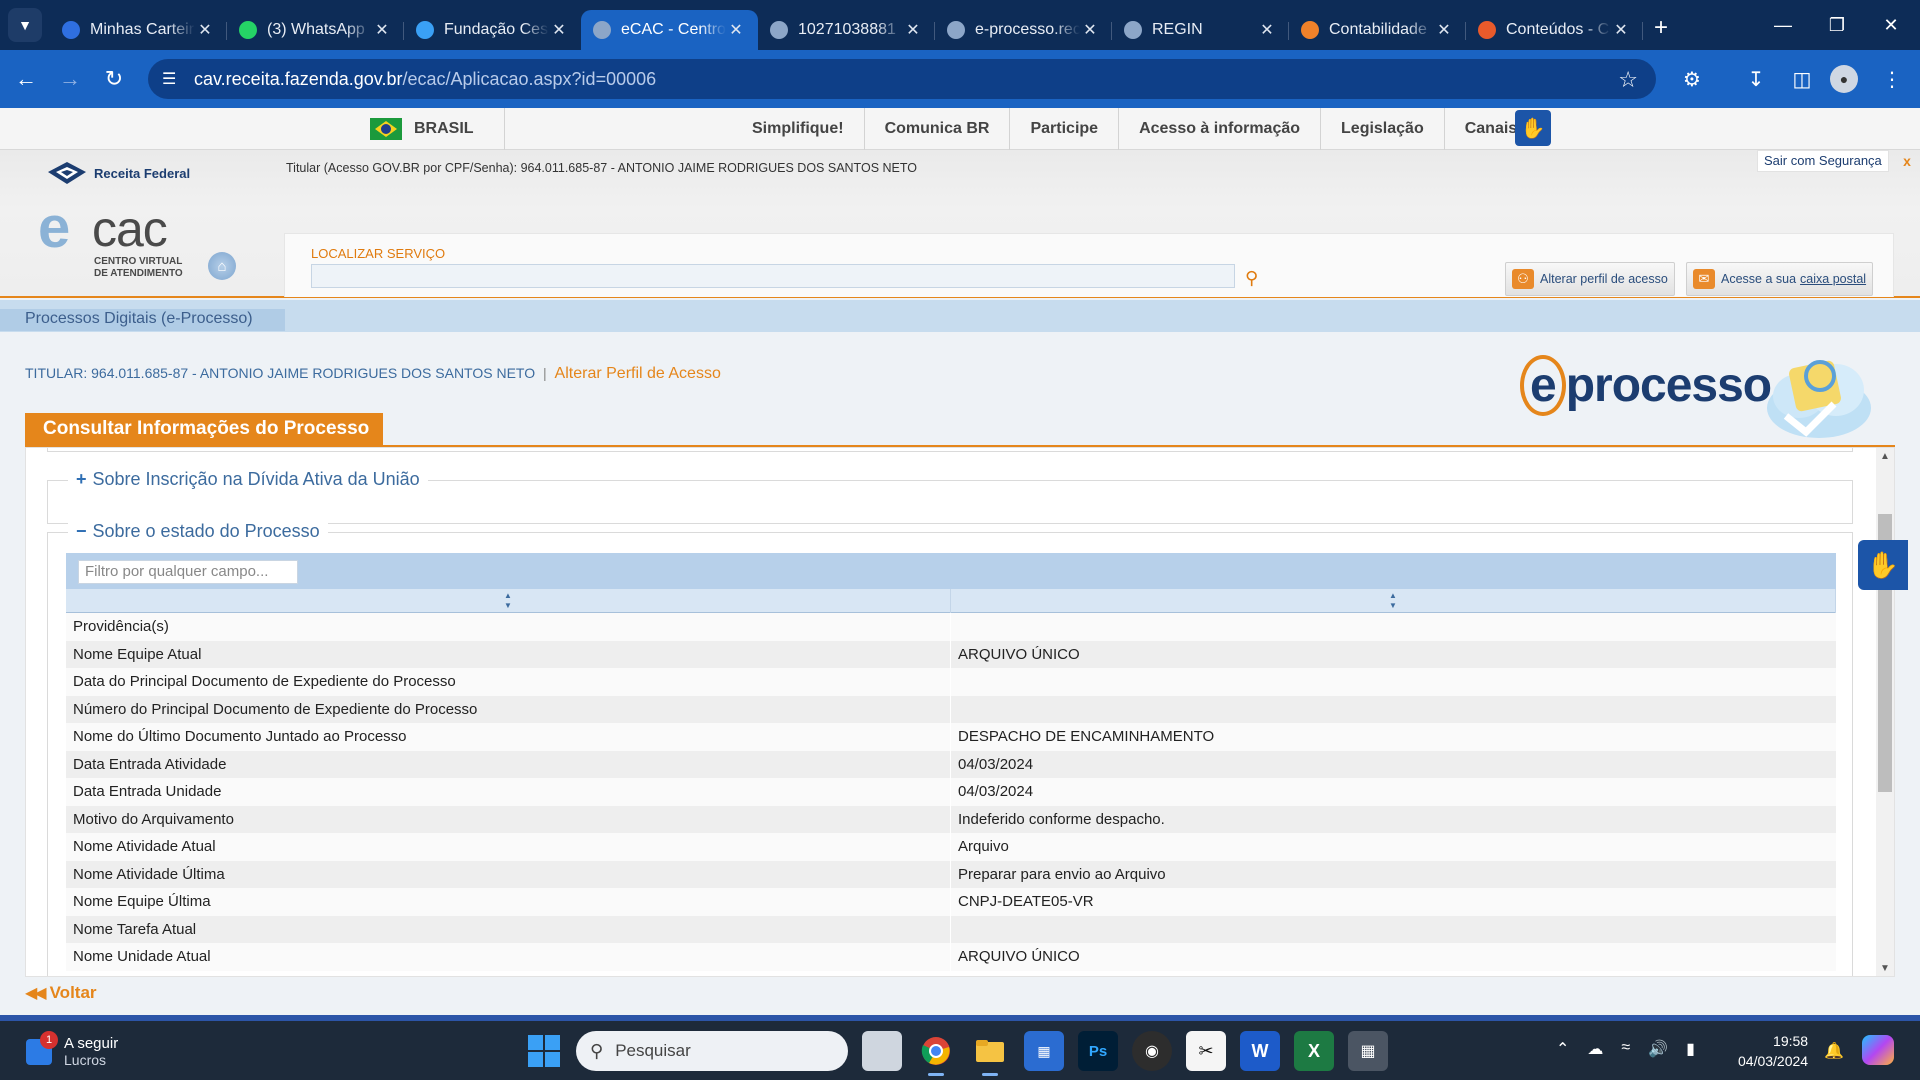 The height and width of the screenshot is (1080, 1920). I want to click on minimize-window-button: —, so click(1783, 25).